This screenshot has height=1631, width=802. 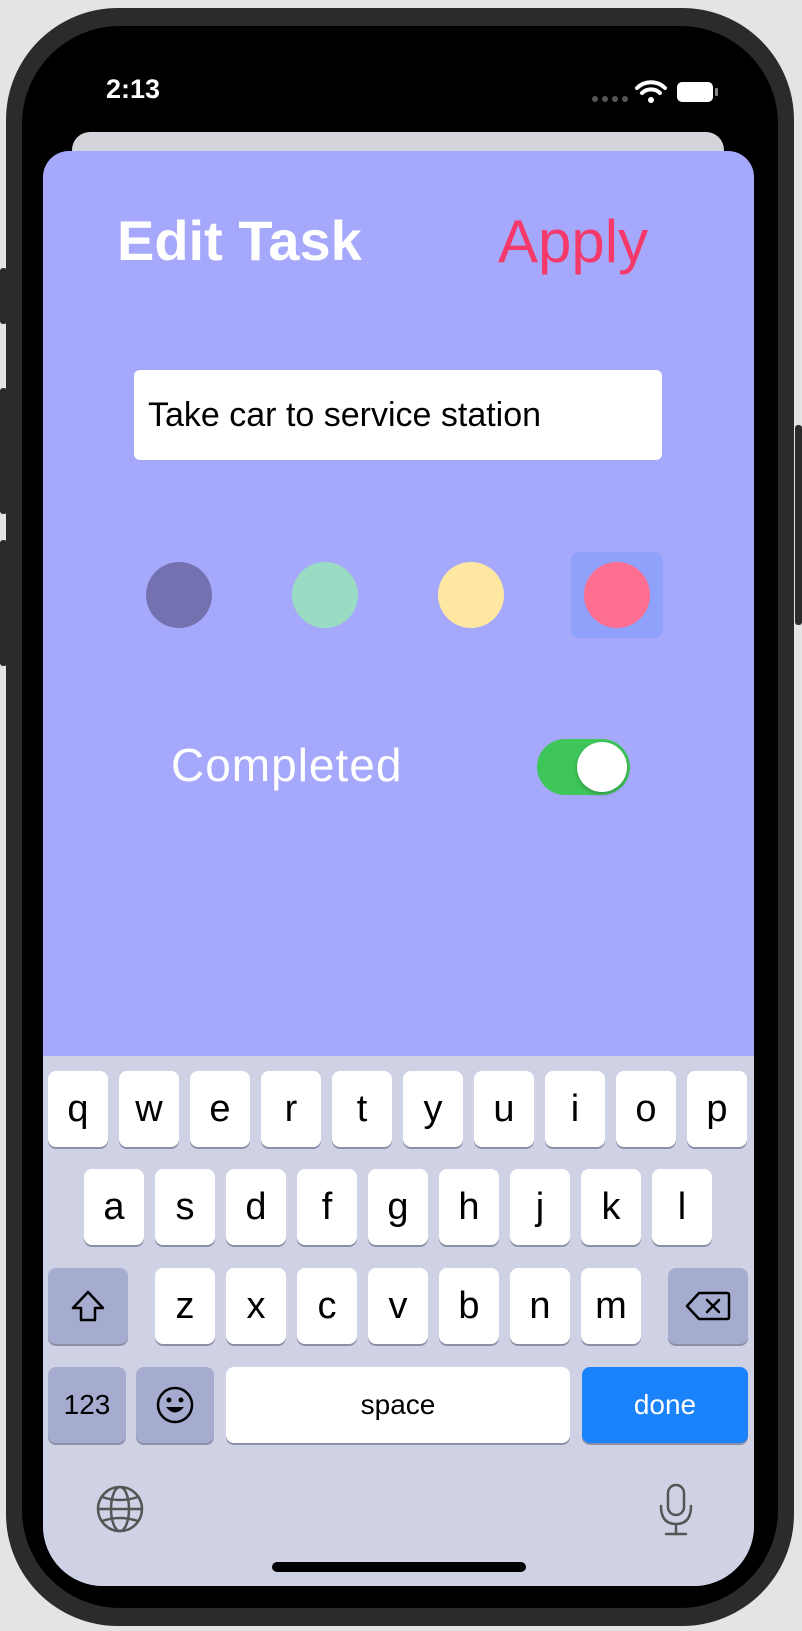 What do you see at coordinates (87, 1405) in the screenshot?
I see `numbers-key: 123` at bounding box center [87, 1405].